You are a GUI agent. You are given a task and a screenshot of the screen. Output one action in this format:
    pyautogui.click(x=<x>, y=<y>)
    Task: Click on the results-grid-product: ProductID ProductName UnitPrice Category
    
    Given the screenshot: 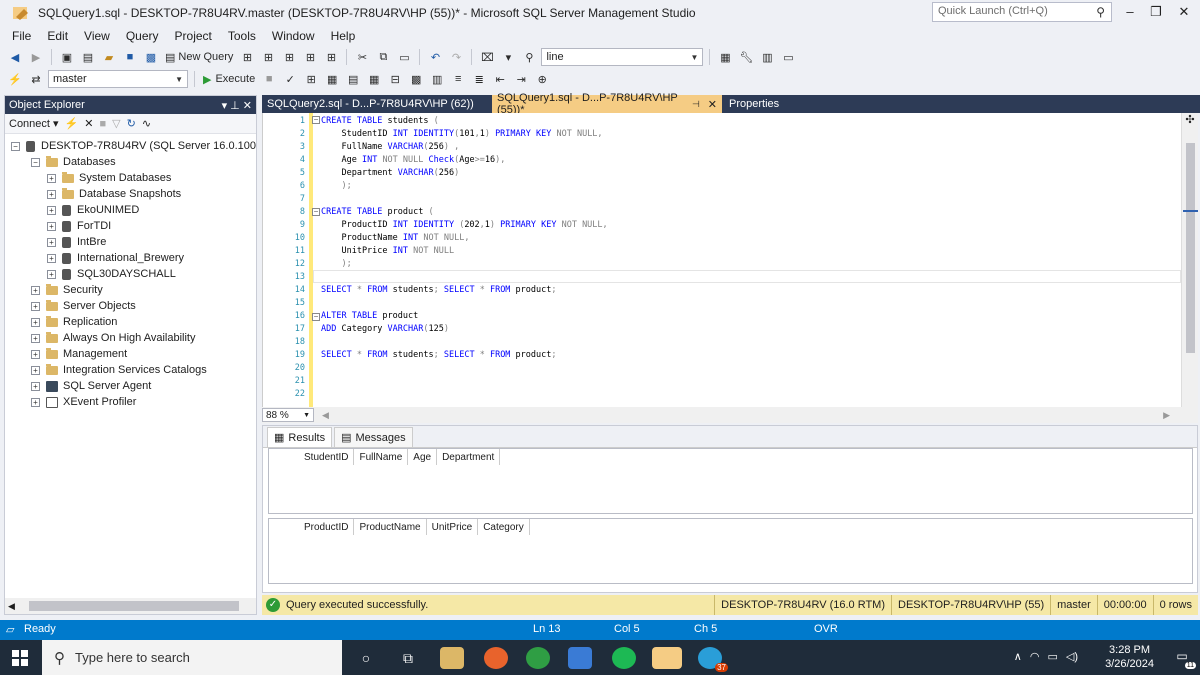 What is the action you would take?
    pyautogui.click(x=730, y=551)
    